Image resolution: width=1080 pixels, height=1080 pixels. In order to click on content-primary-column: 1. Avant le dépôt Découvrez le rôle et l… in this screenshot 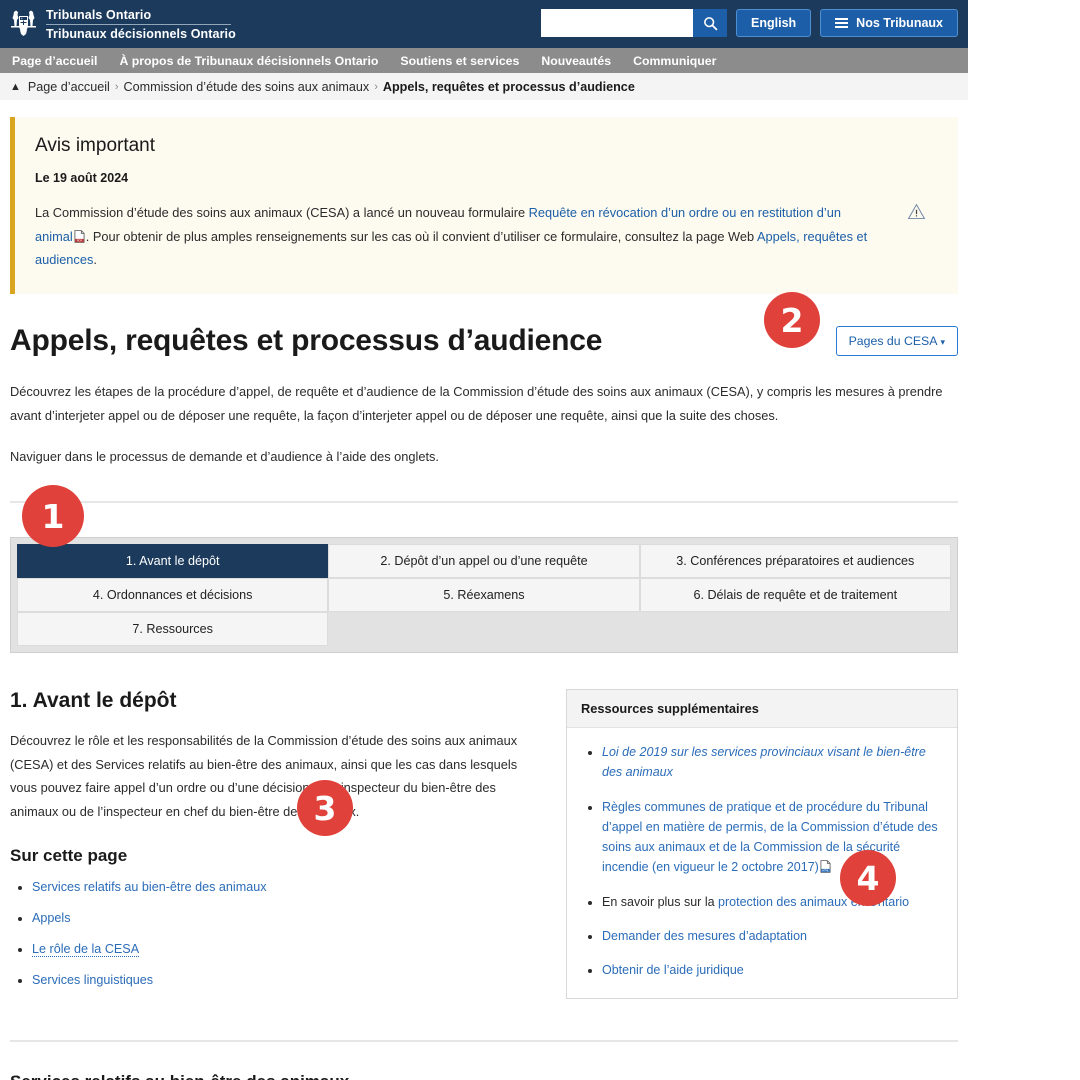, I will do `click(275, 846)`.